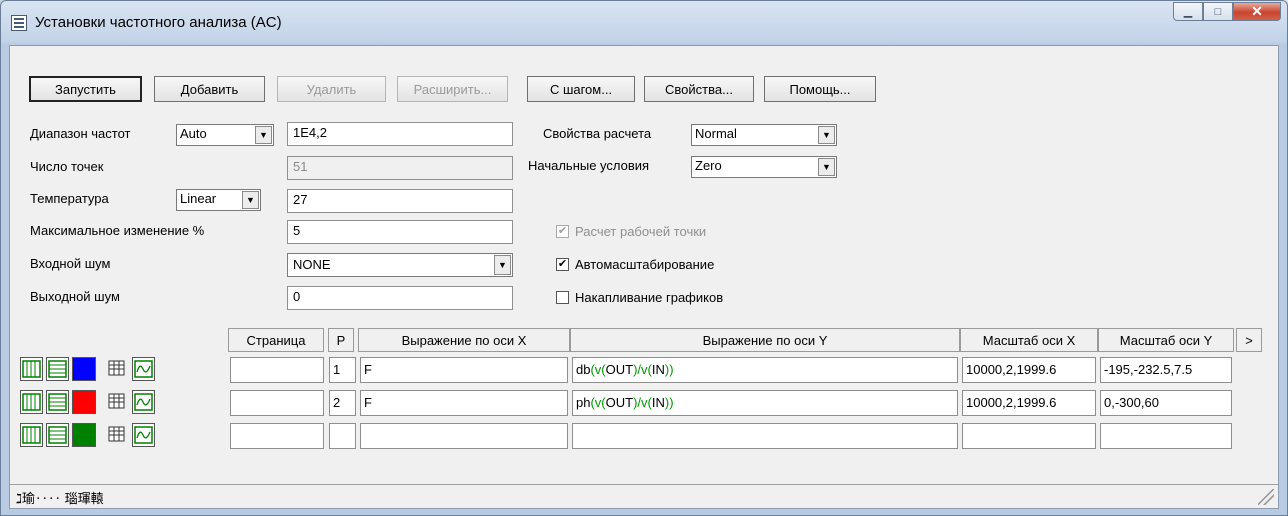 This screenshot has width=1288, height=516. What do you see at coordinates (644, 496) in the screenshot?
I see `status-bar: ℷ瑜‥‥ 瑙琿轅` at bounding box center [644, 496].